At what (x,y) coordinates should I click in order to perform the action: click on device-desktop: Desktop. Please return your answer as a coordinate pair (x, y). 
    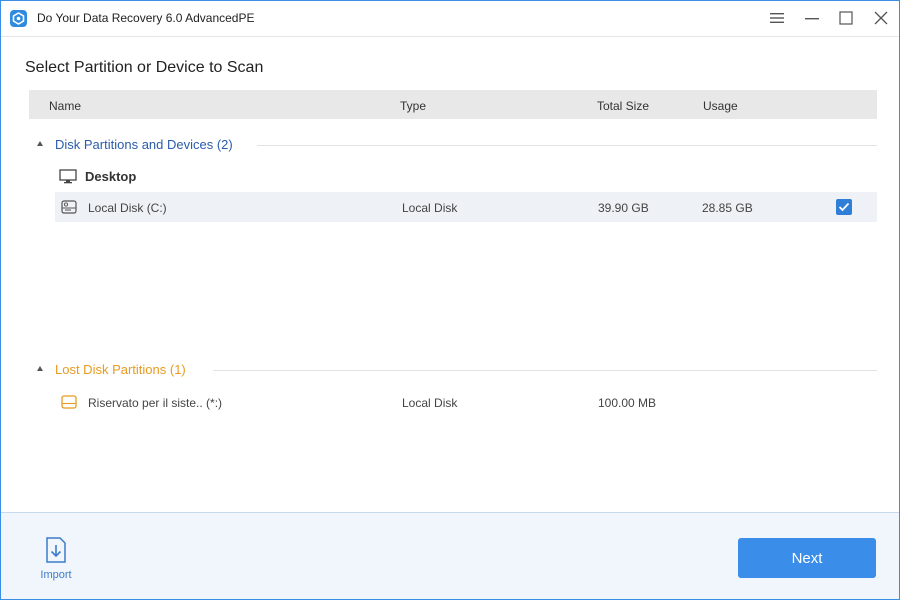
    Looking at the image, I should click on (209, 177).